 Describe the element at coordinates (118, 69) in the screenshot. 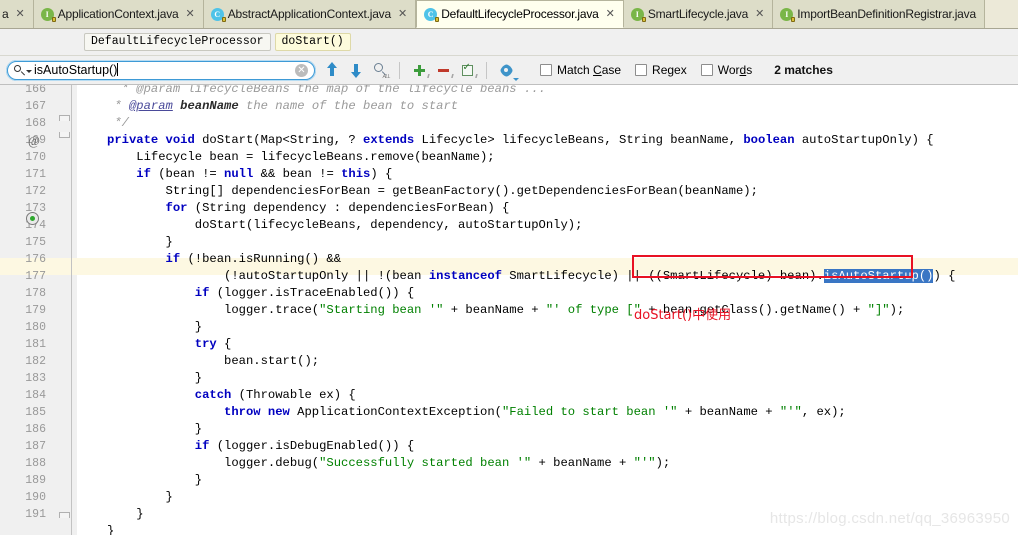

I see `text-caret` at that location.